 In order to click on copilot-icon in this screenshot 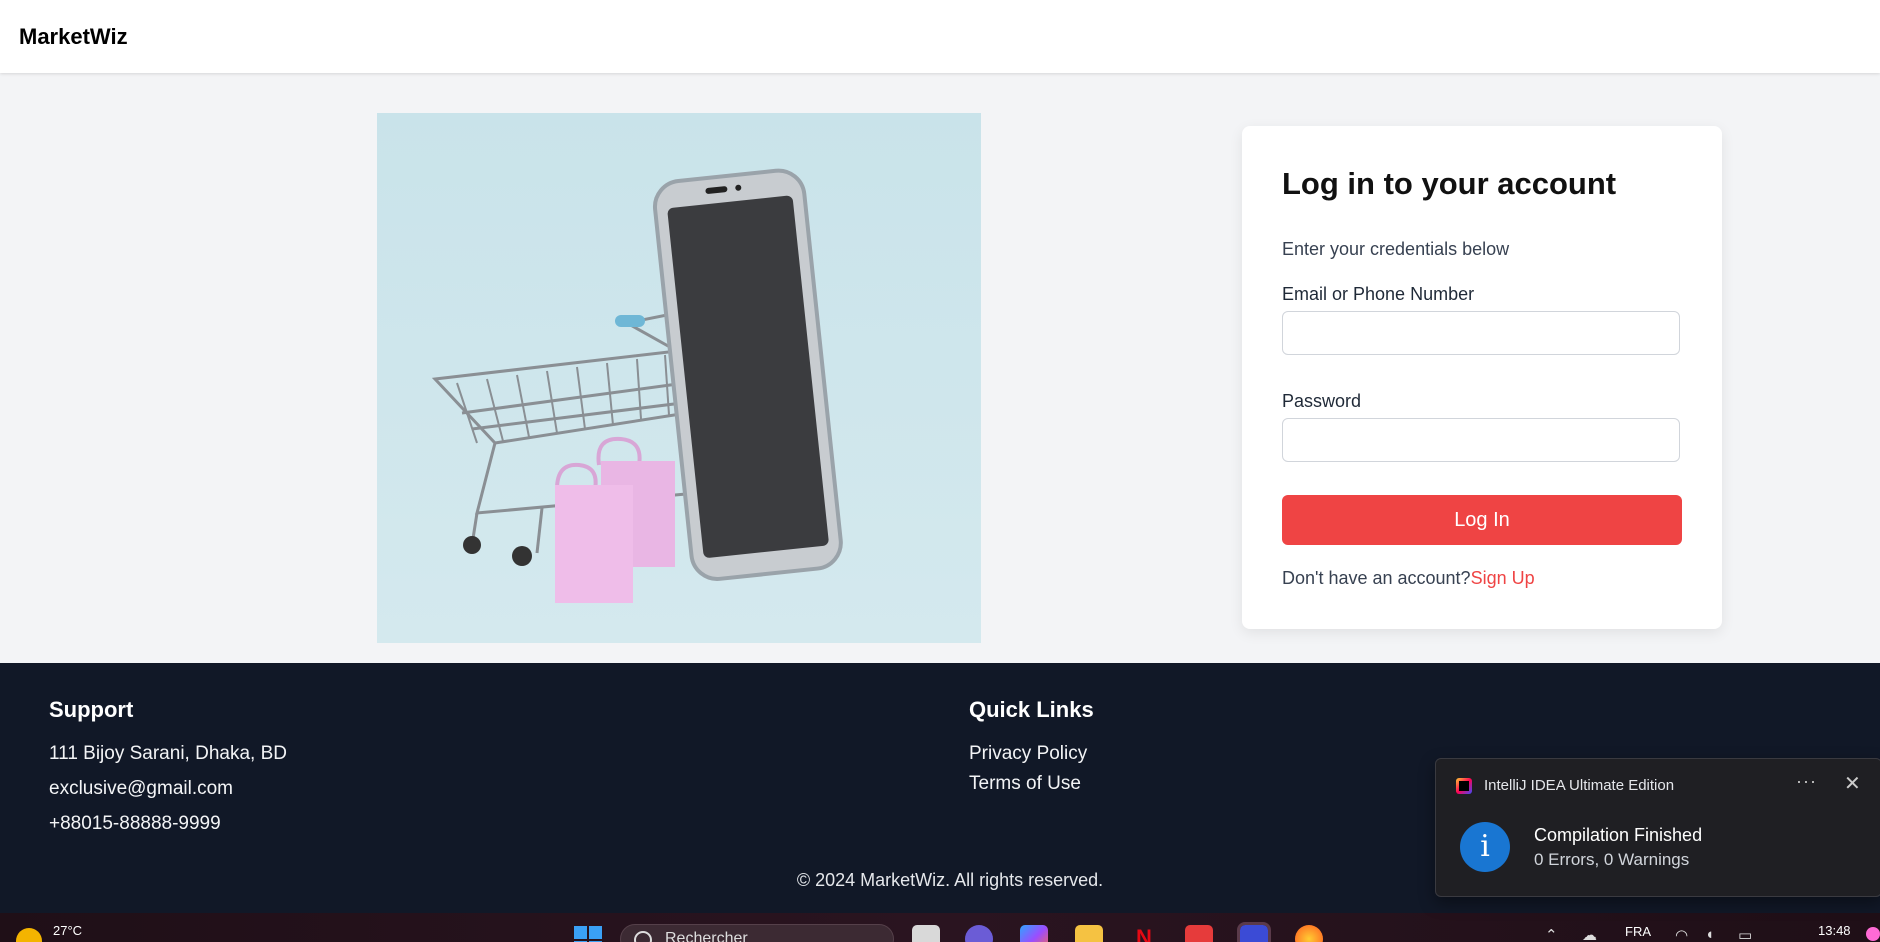, I will do `click(1034, 933)`.